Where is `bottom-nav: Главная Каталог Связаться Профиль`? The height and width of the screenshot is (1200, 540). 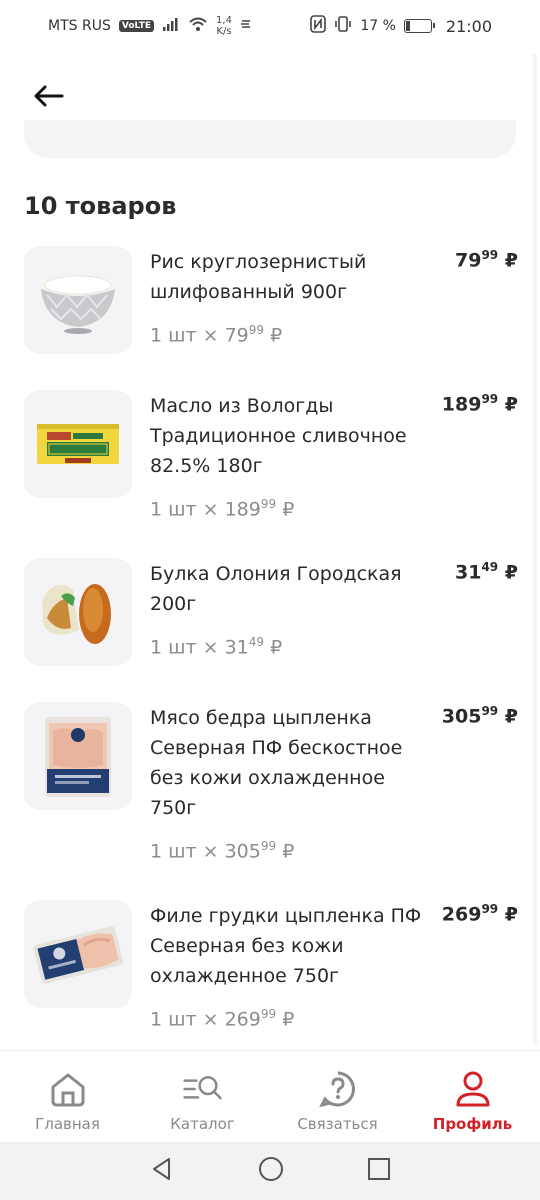 bottom-nav: Главная Каталог Связаться Профиль is located at coordinates (270, 1096).